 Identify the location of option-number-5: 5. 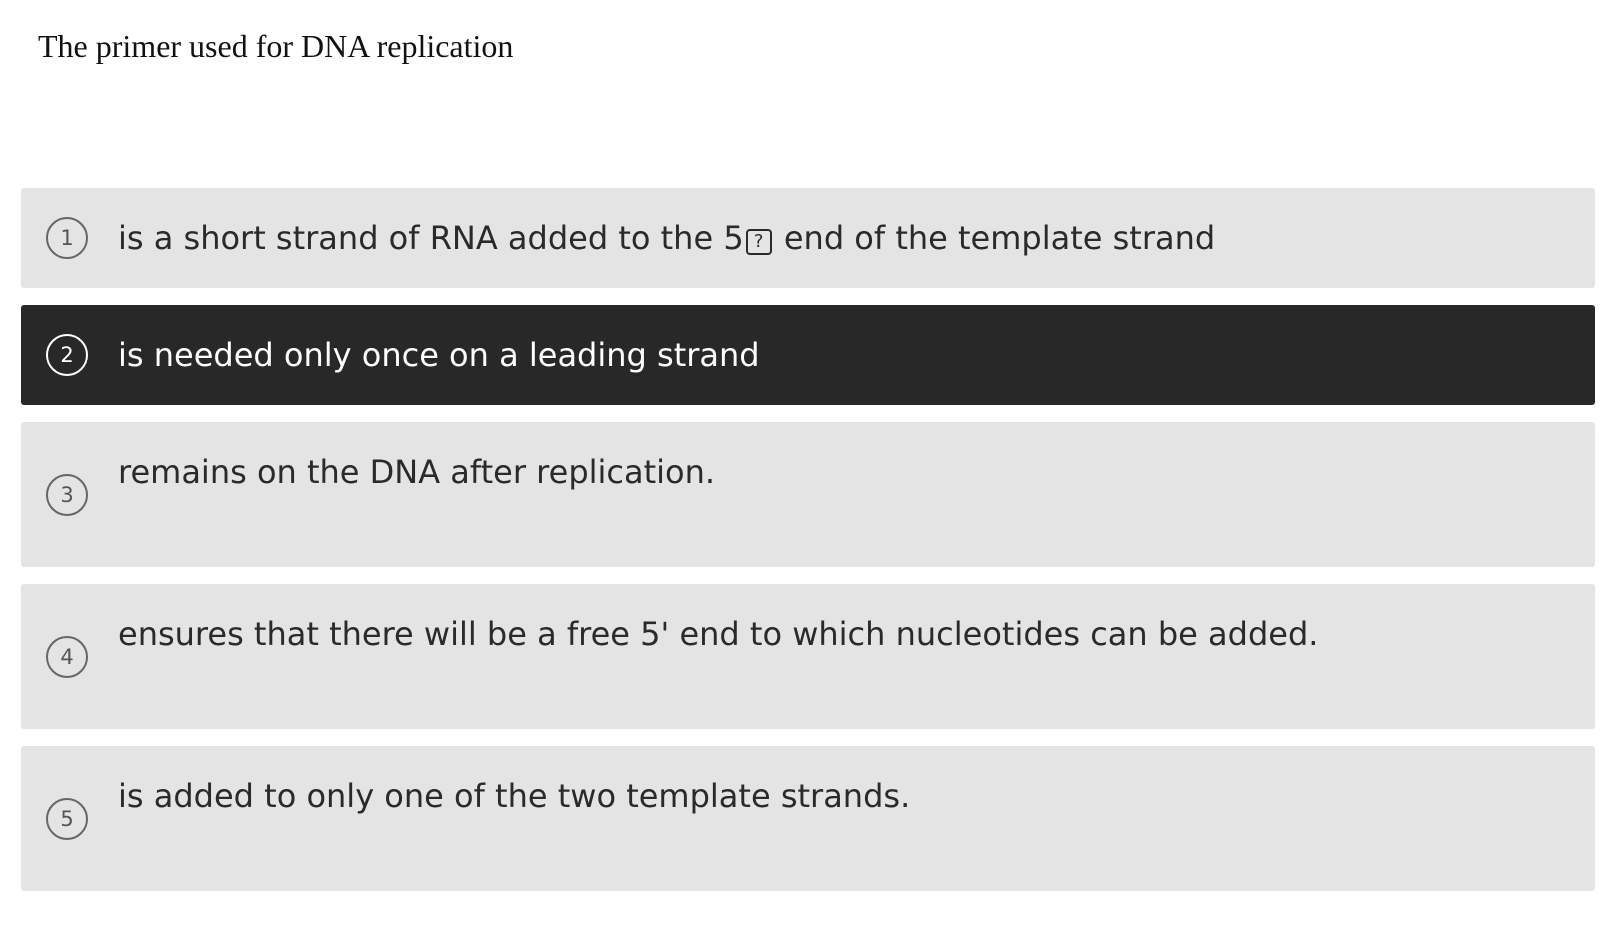
(67, 819).